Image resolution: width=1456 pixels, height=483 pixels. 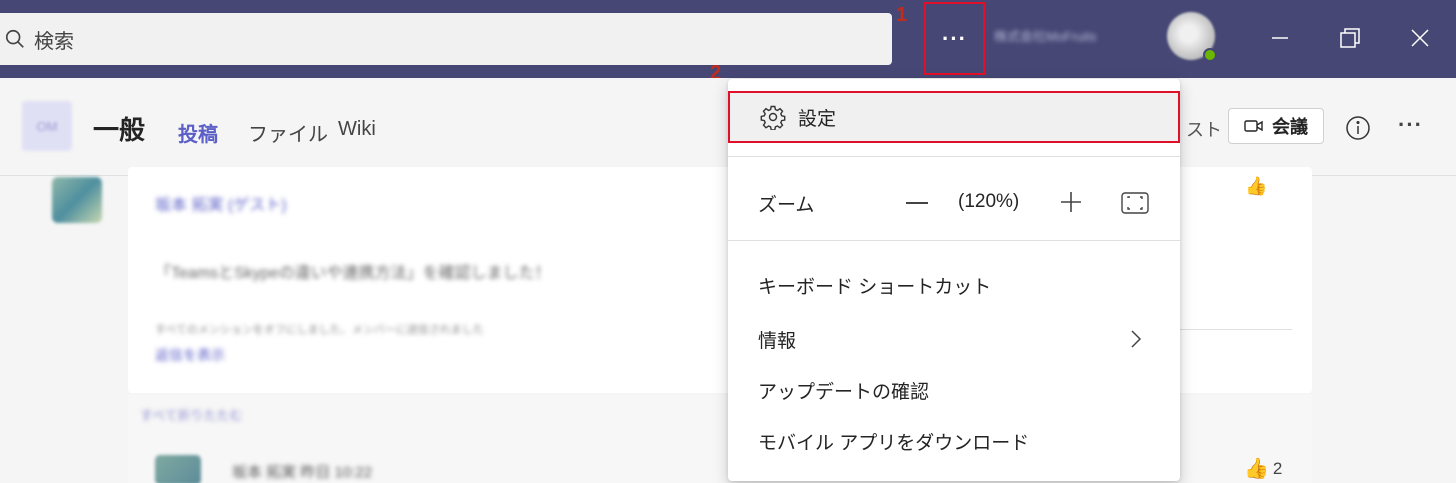 What do you see at coordinates (1236, 329) in the screenshot?
I see `post-divider` at bounding box center [1236, 329].